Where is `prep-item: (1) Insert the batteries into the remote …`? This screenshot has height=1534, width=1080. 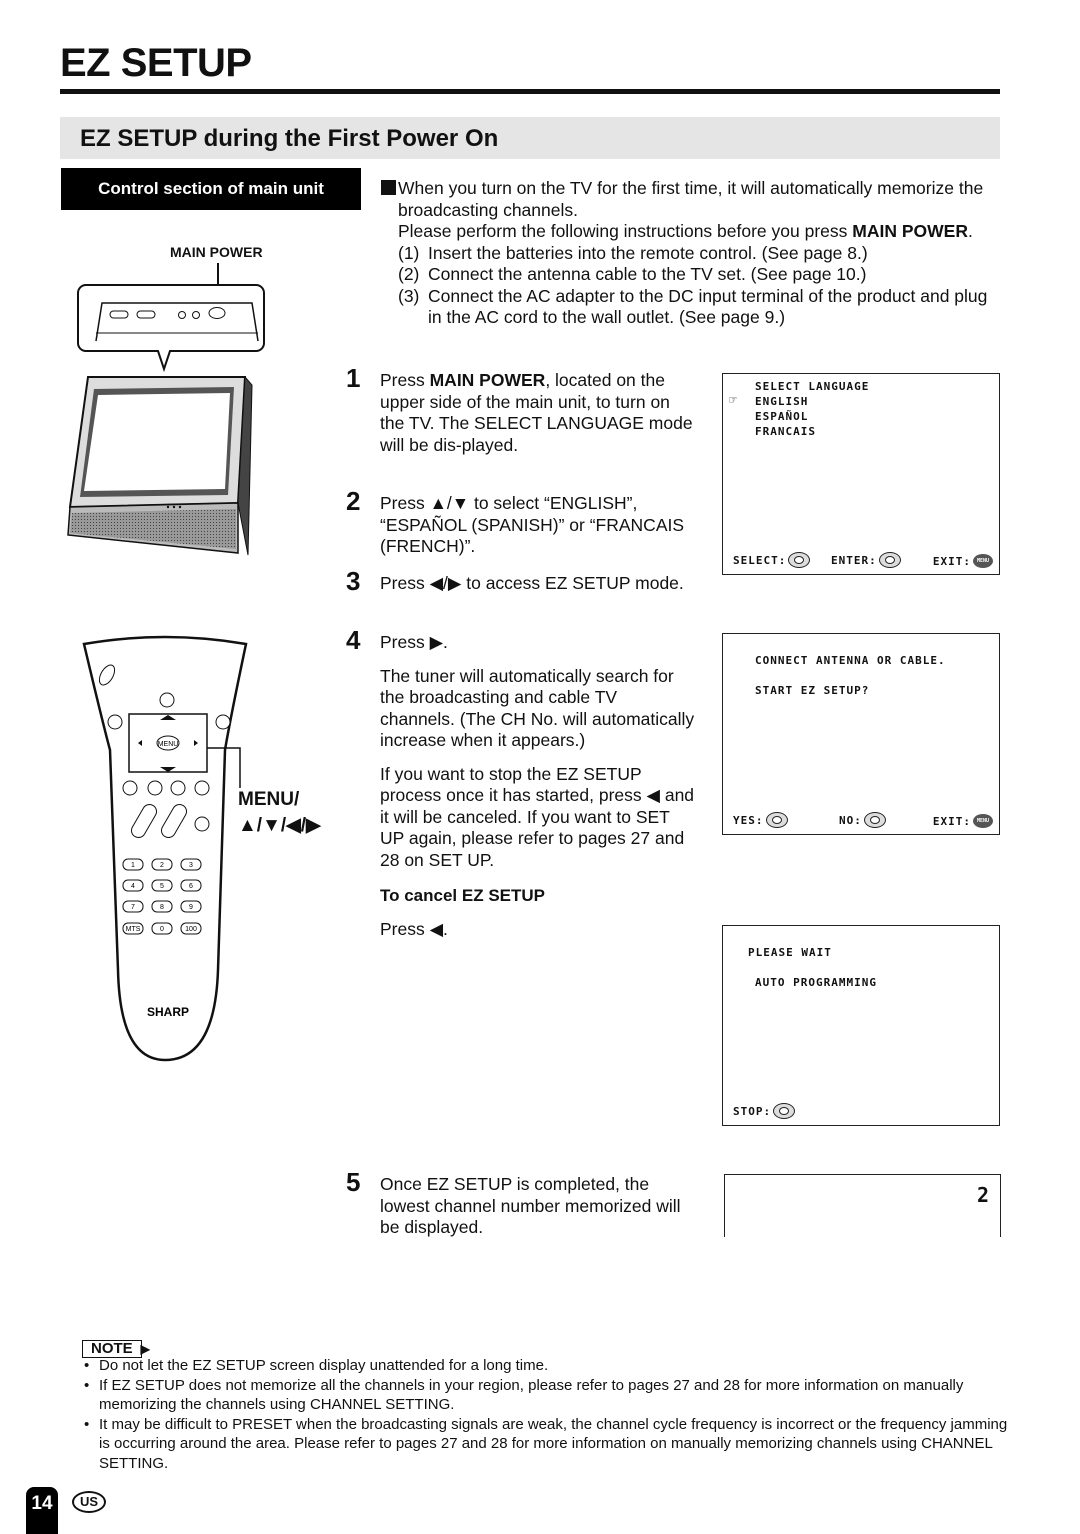
prep-item: (1) Insert the batteries into the remote … is located at coordinates (633, 252).